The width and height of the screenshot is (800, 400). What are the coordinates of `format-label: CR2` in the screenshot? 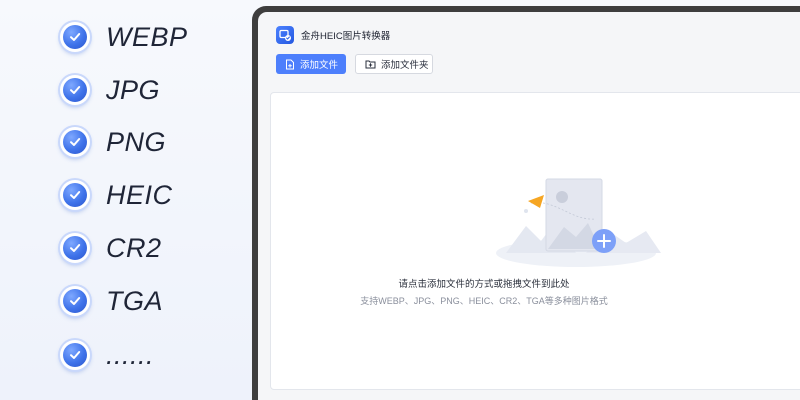 It's located at (134, 247).